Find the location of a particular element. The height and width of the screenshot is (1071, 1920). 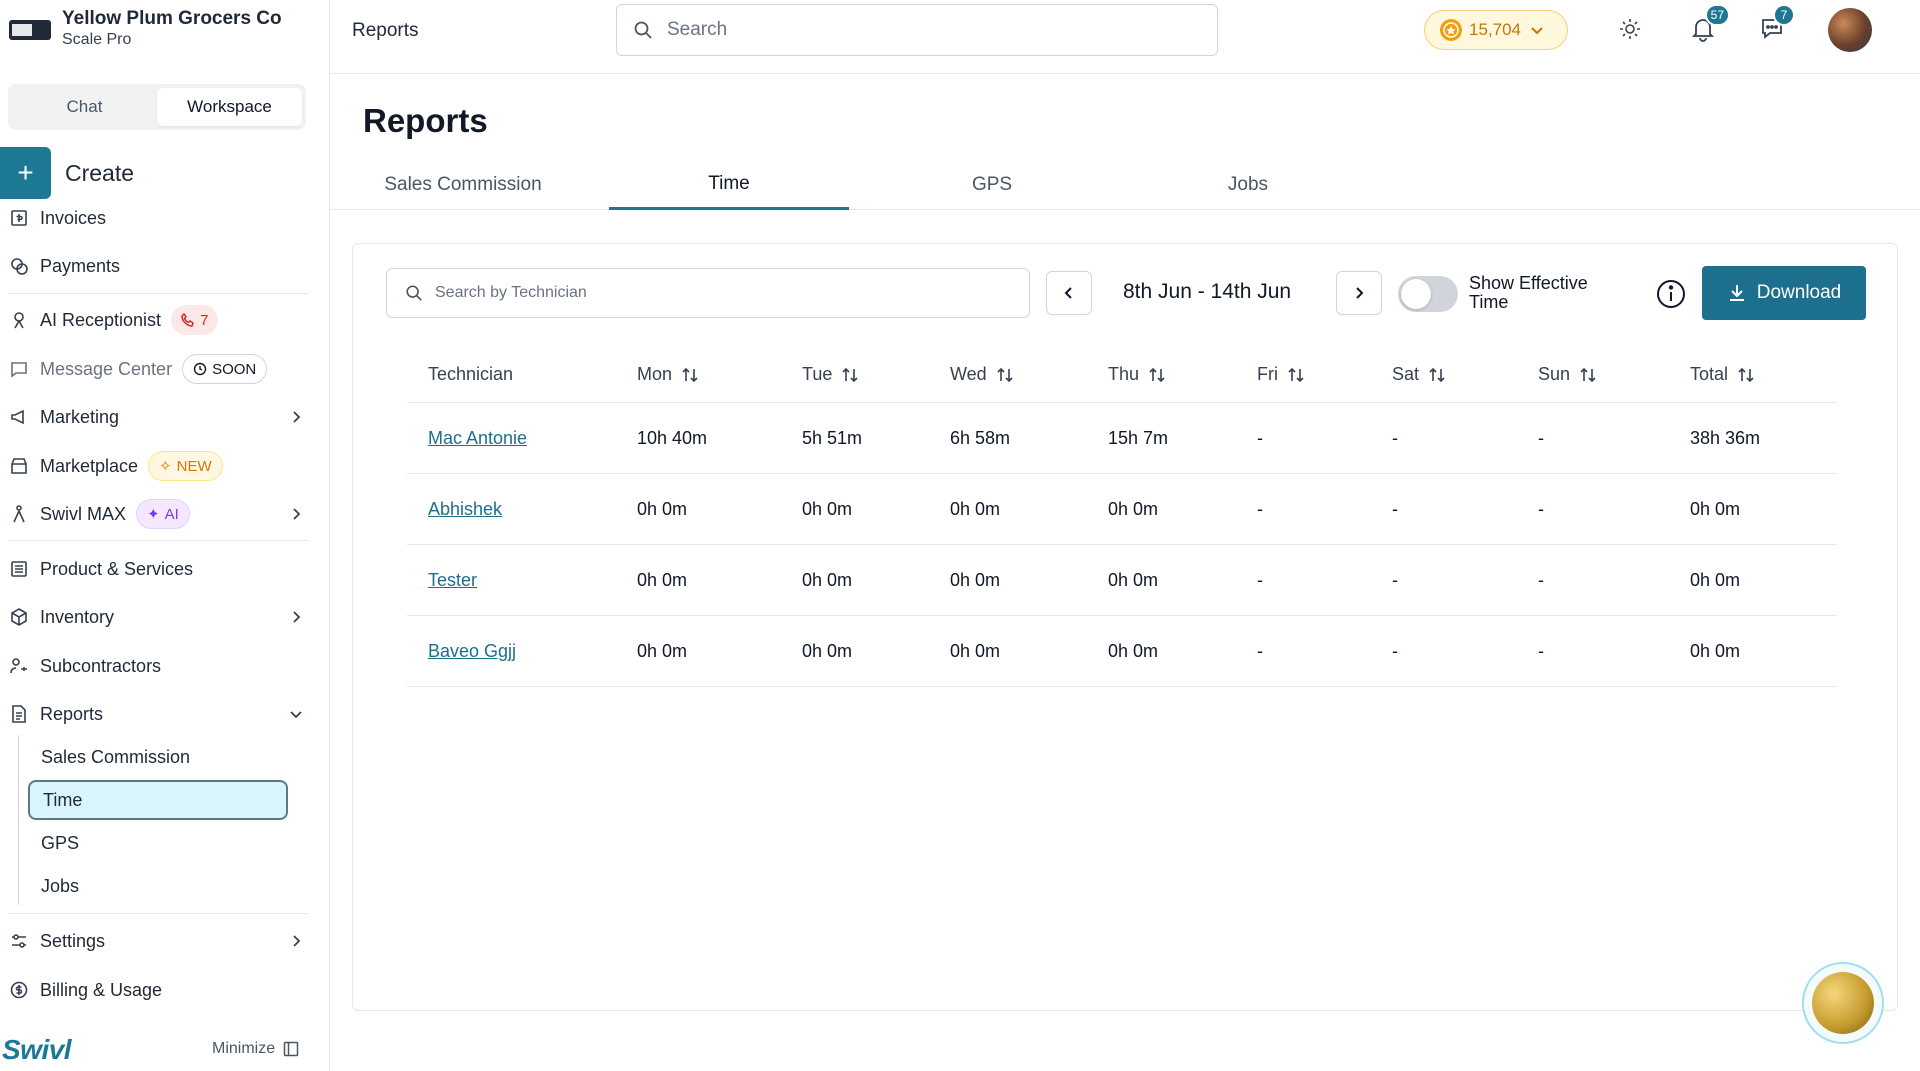

table-cell: 10h 40m is located at coordinates (672, 437).